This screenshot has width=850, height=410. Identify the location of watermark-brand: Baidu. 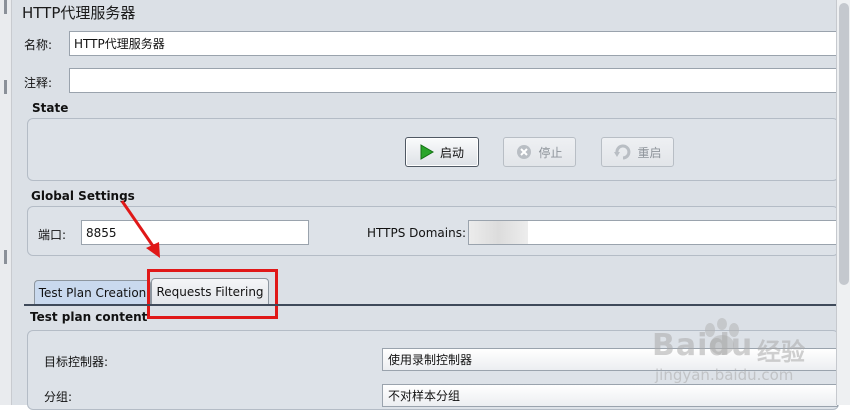
(703, 345).